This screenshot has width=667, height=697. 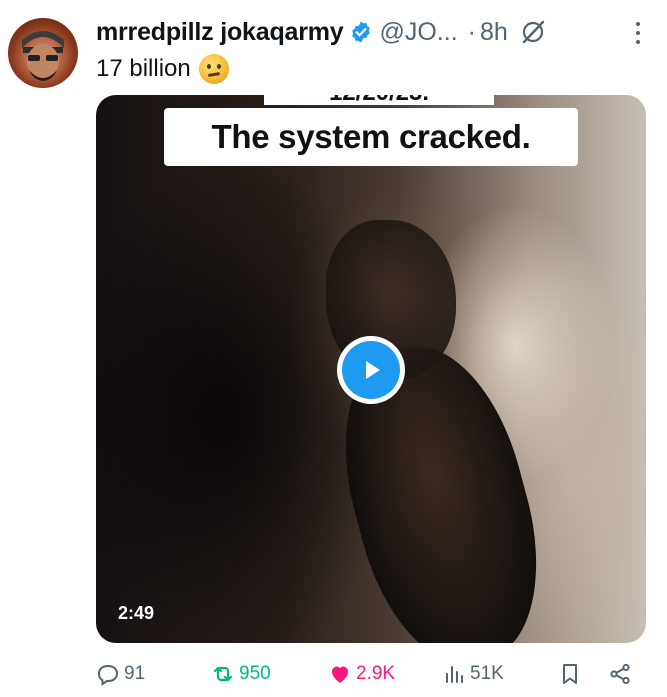 I want to click on like-button: 2.9K, so click(x=361, y=674).